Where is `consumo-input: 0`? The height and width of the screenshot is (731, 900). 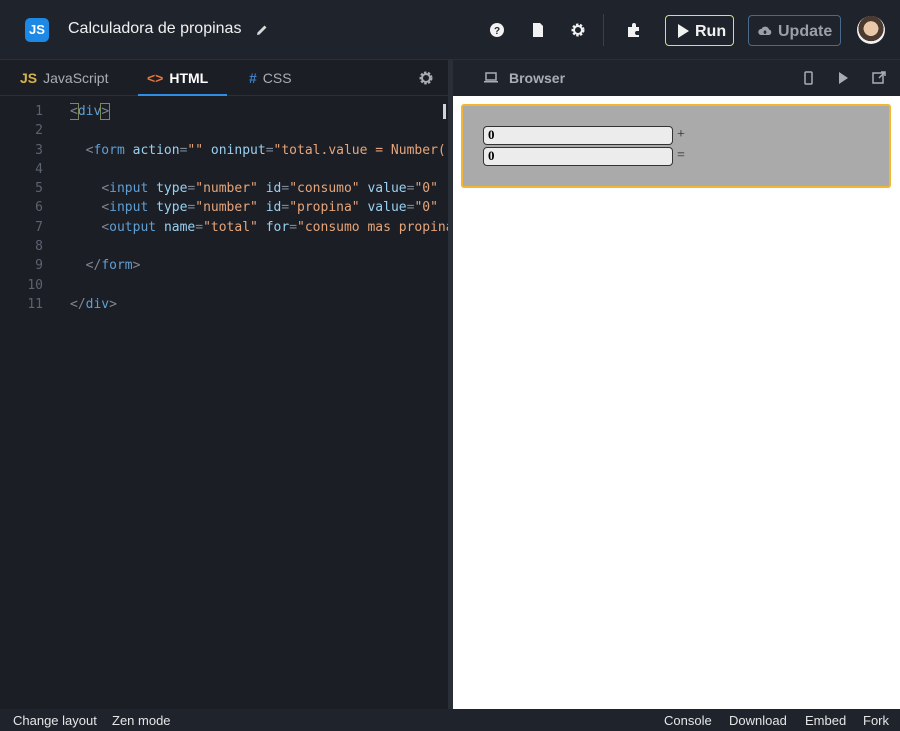 consumo-input: 0 is located at coordinates (578, 135).